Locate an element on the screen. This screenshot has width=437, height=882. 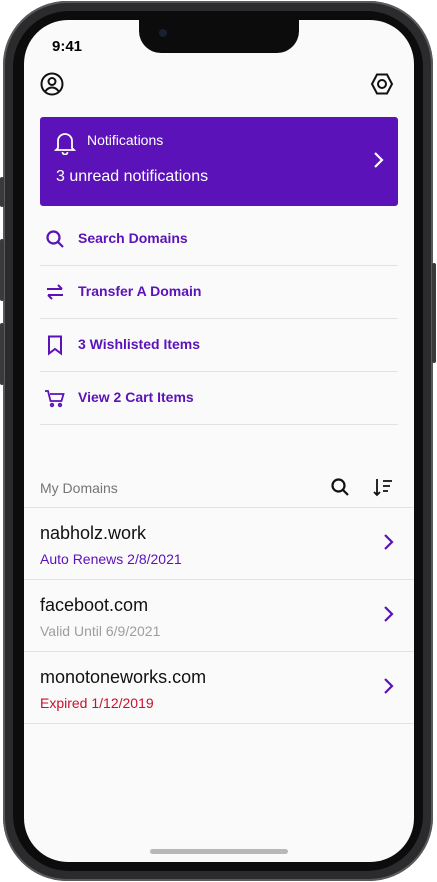
power-button is located at coordinates (434, 313).